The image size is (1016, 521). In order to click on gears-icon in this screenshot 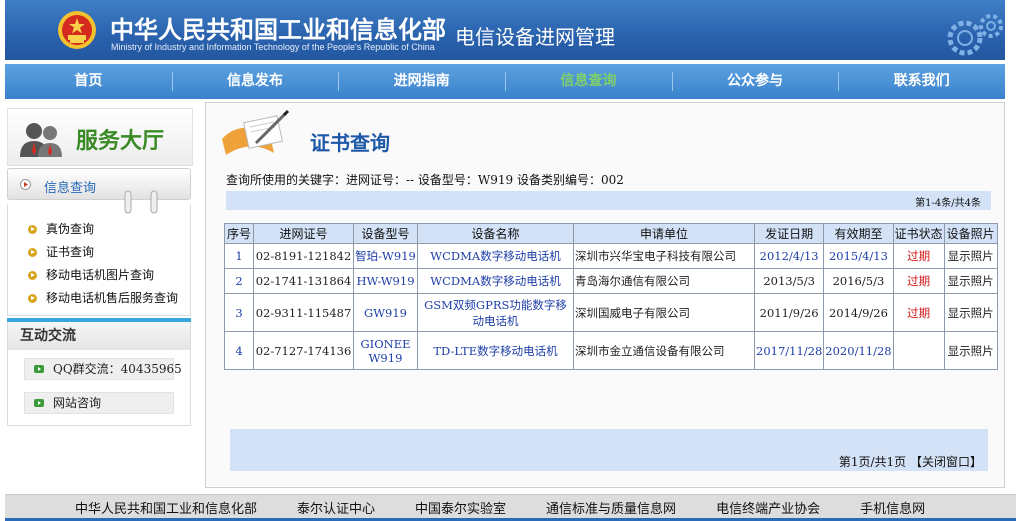, I will do `click(975, 35)`.